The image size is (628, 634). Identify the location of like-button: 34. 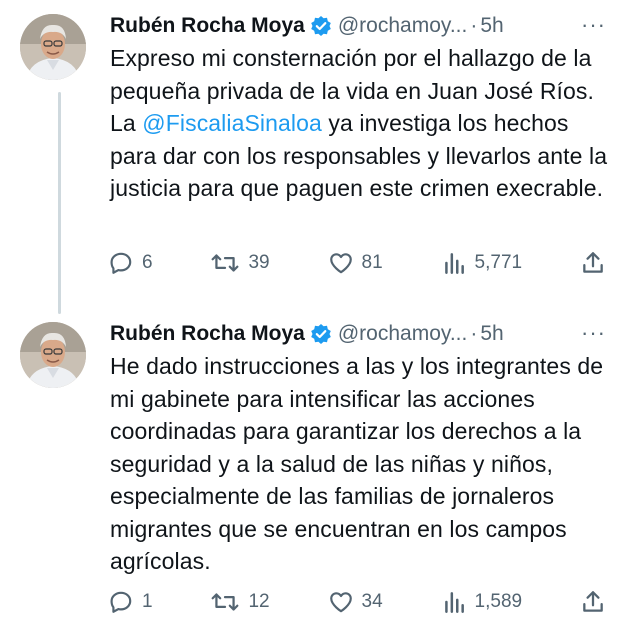
(355, 602).